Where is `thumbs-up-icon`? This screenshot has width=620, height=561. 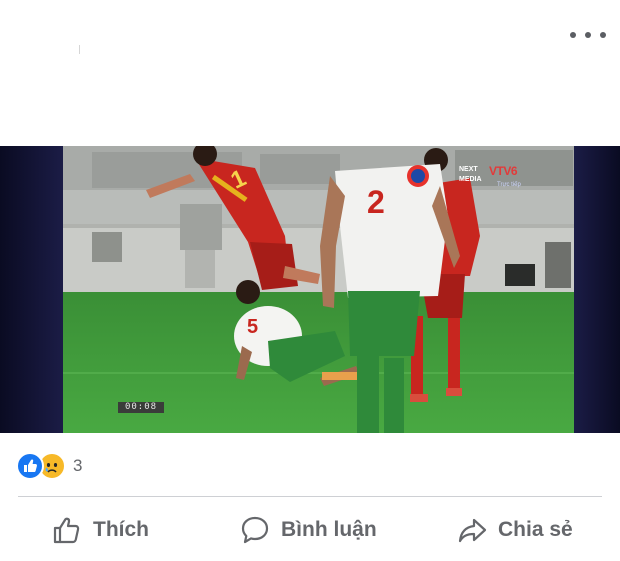
thumbs-up-icon is located at coordinates (66, 530).